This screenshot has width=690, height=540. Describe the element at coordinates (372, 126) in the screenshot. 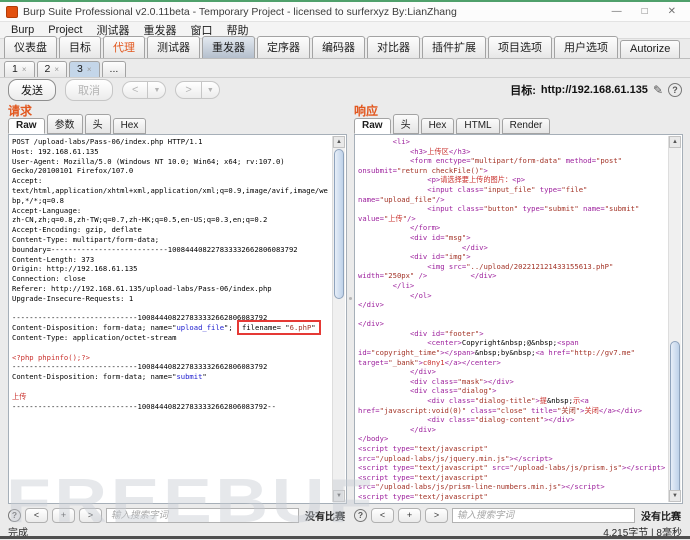

I see `response-tab-Raw: Raw` at that location.